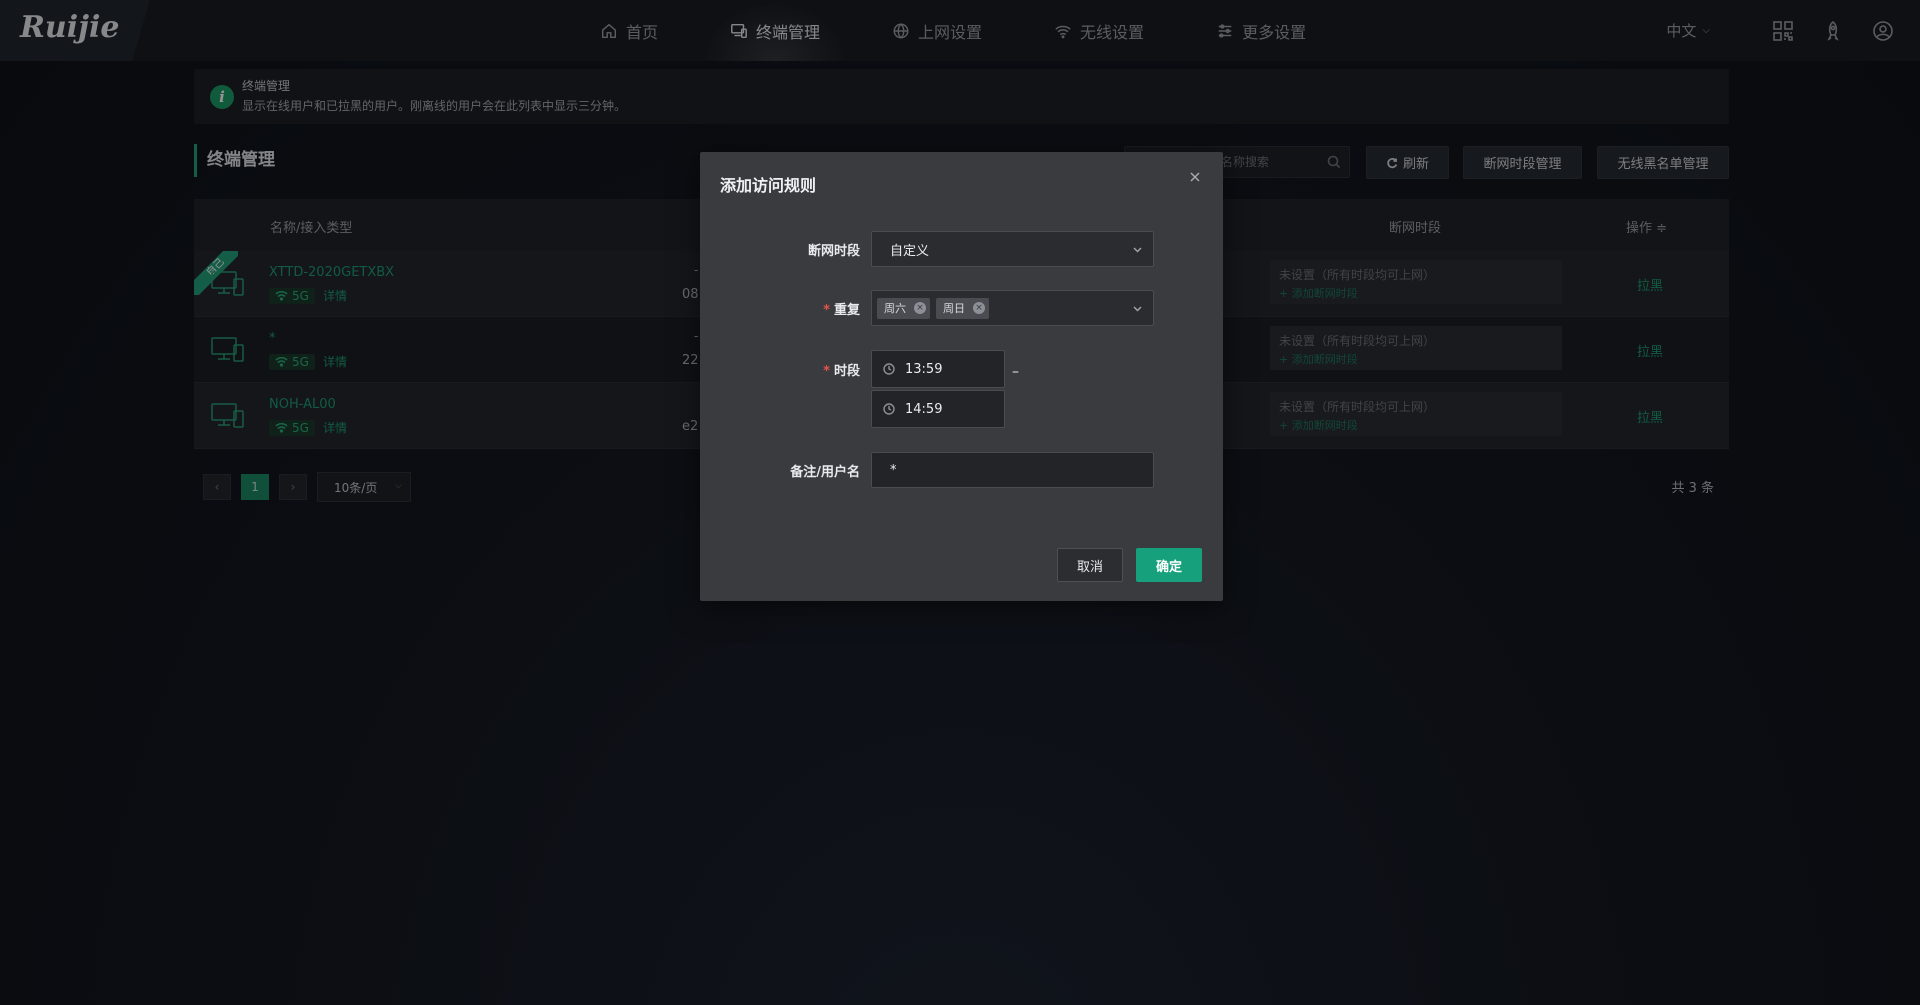  What do you see at coordinates (1090, 565) in the screenshot?
I see `cancel-button: 取消` at bounding box center [1090, 565].